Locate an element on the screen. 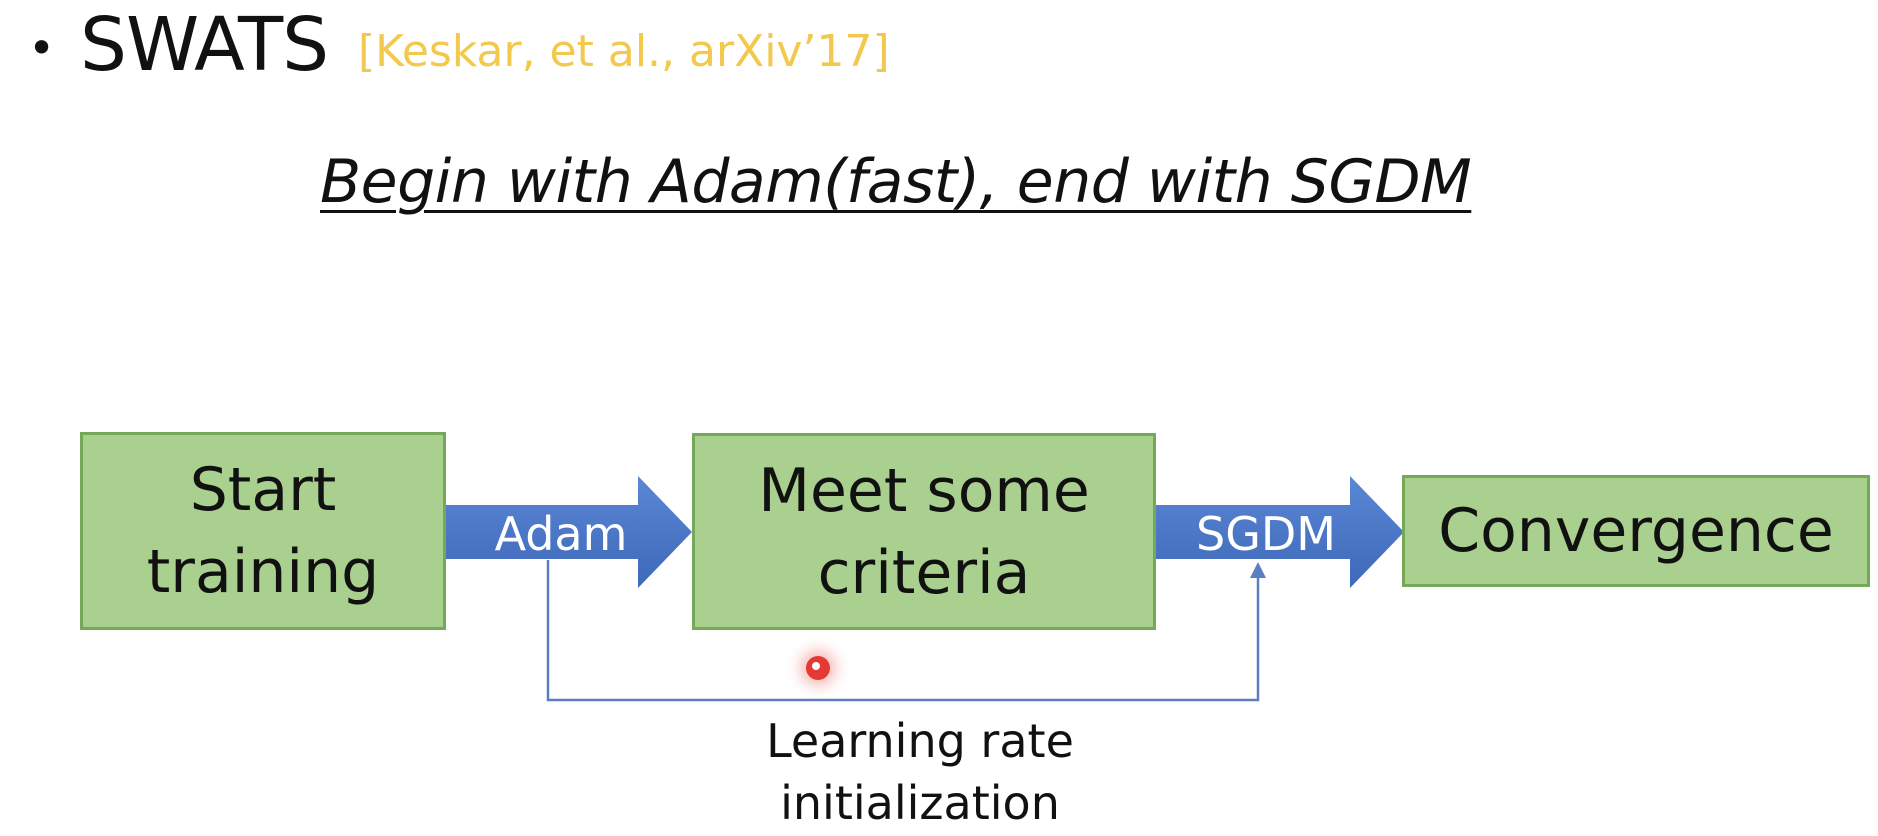 The image size is (1878, 836). node-meet-criteria: Meet some criteria is located at coordinates (924, 531).